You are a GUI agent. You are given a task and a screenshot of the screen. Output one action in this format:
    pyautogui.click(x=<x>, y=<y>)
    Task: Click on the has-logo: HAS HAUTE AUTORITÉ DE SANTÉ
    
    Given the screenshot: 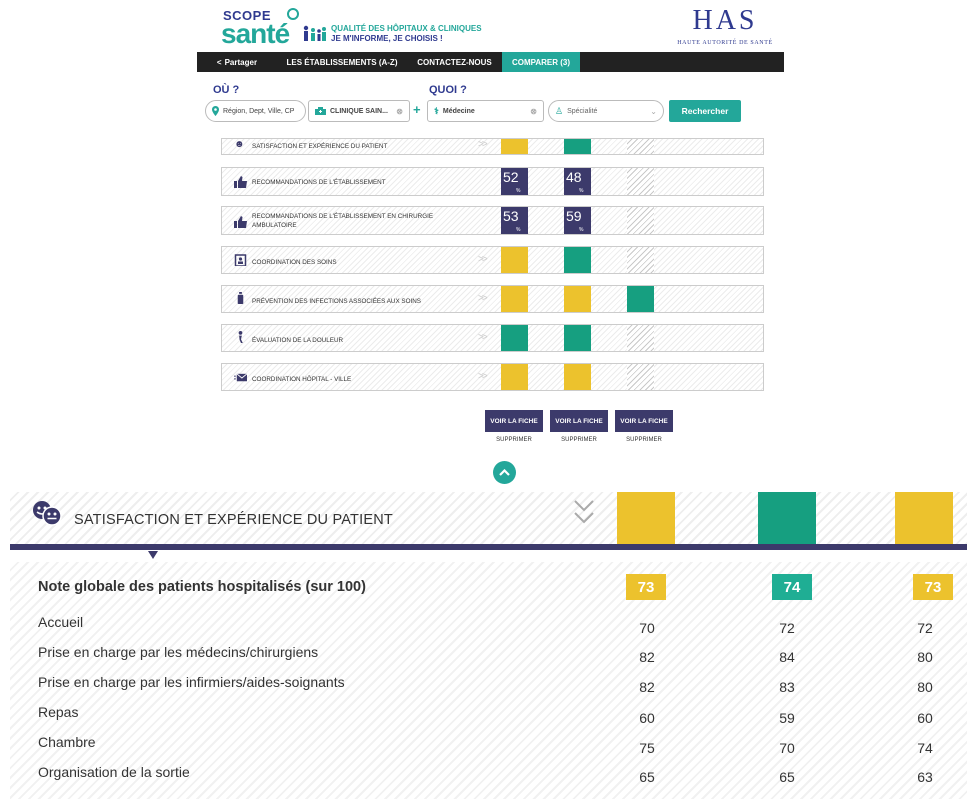 What is the action you would take?
    pyautogui.click(x=725, y=28)
    